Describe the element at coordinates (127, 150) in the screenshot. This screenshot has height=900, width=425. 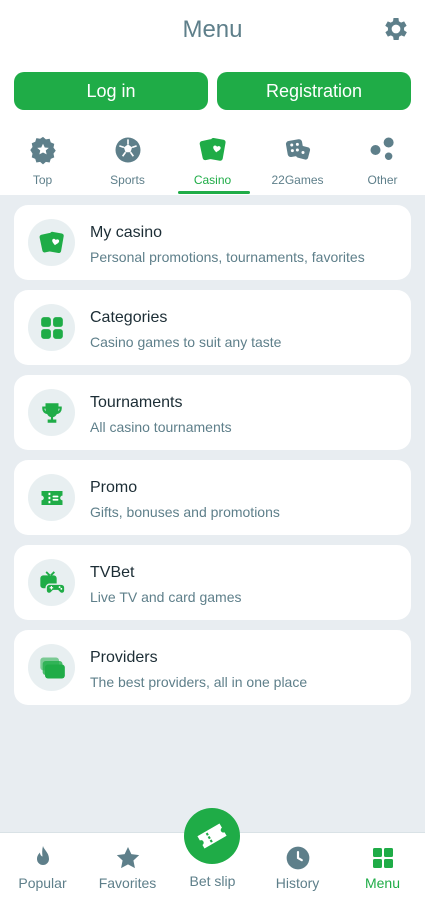
I see `soccer-ball-icon` at that location.